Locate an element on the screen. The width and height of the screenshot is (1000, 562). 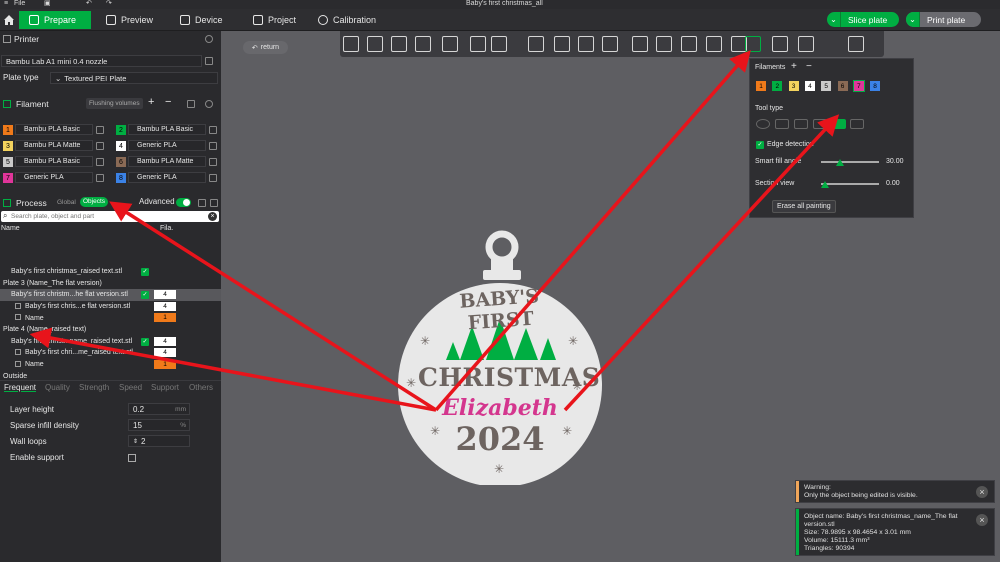
settings-icon is located at coordinates (214, 203).